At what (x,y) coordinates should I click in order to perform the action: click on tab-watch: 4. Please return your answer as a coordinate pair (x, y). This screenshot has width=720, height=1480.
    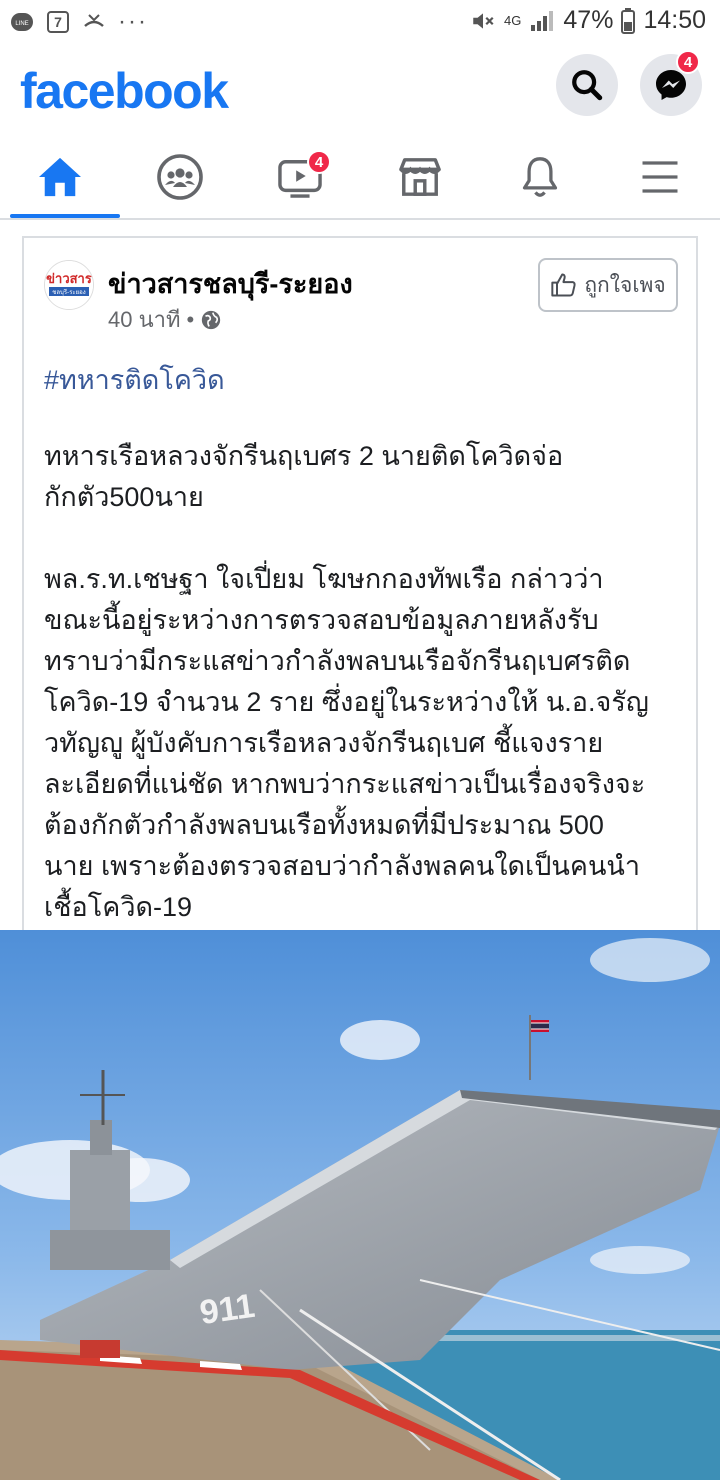
    Looking at the image, I should click on (300, 177).